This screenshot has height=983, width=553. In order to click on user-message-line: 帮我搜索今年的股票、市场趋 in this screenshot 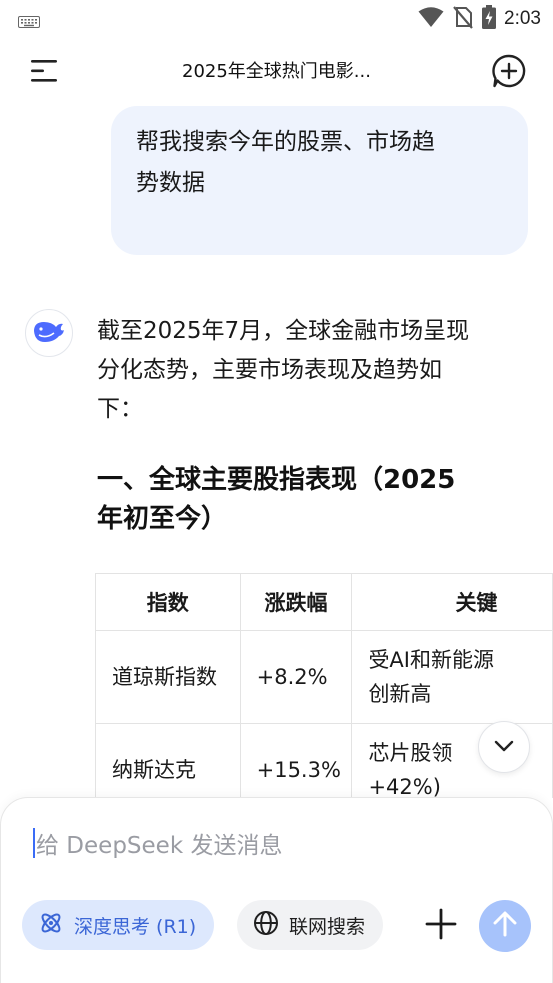, I will do `click(285, 142)`.